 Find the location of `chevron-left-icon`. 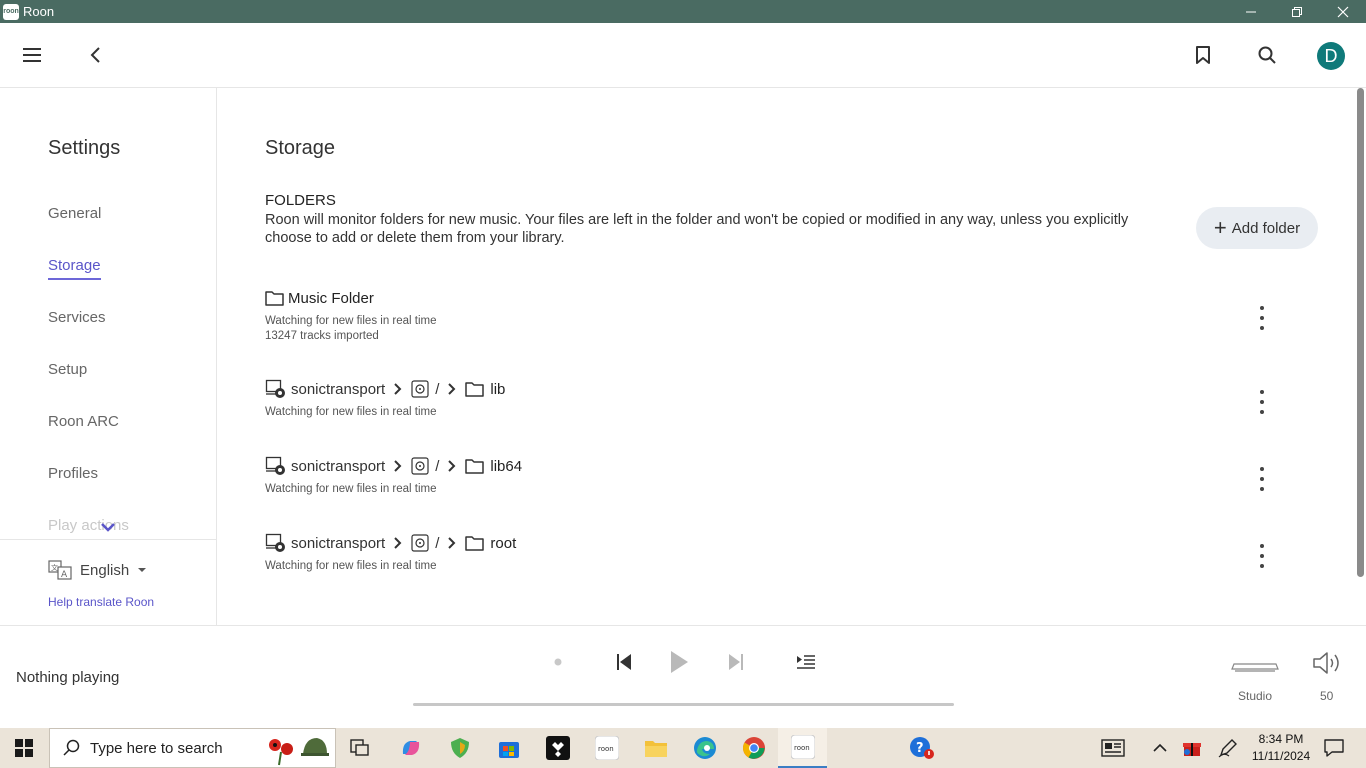

chevron-left-icon is located at coordinates (95, 55).